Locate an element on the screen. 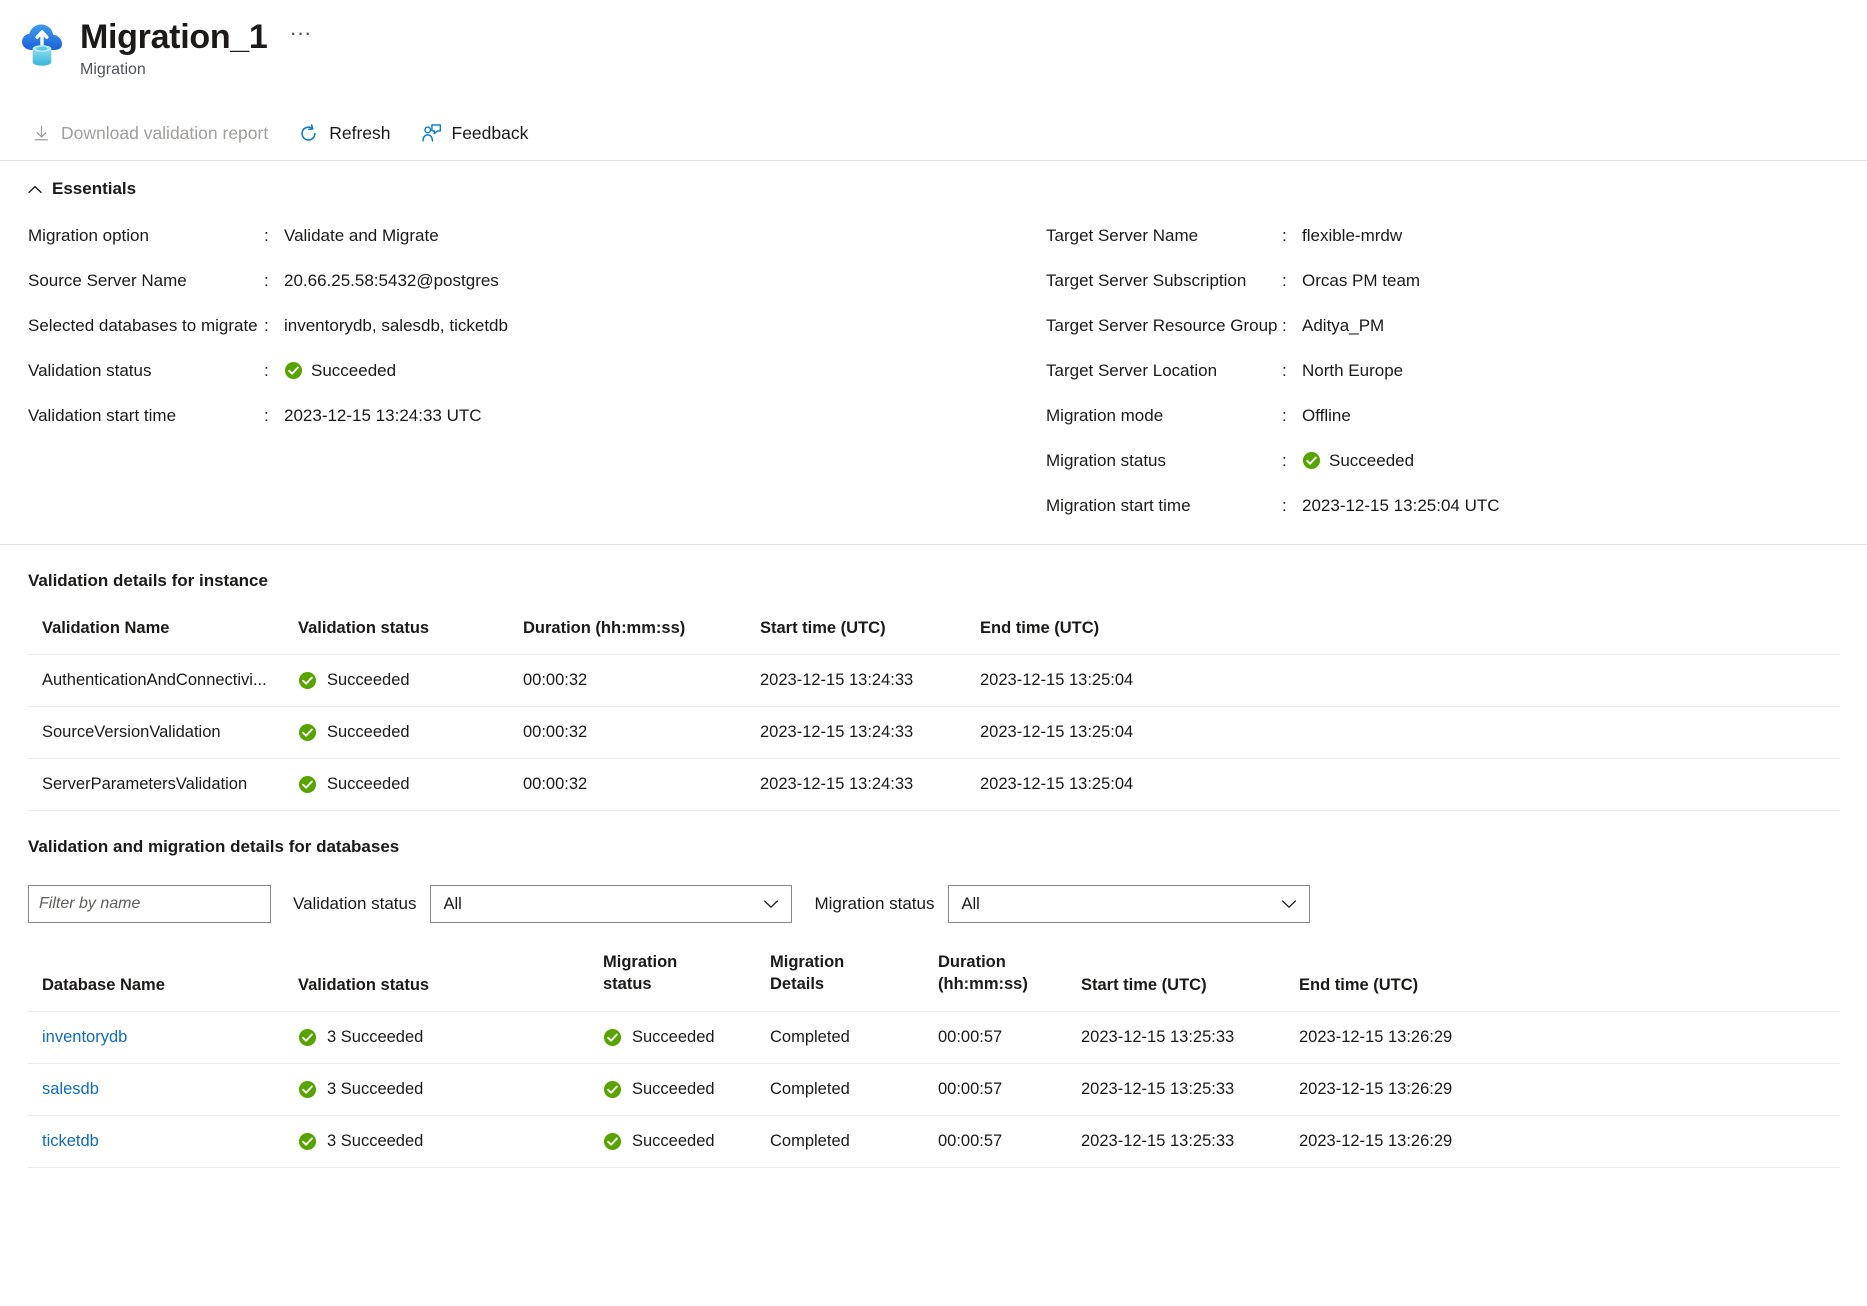 The image size is (1867, 1306). download-validation-report-label: Download validation report is located at coordinates (165, 133).